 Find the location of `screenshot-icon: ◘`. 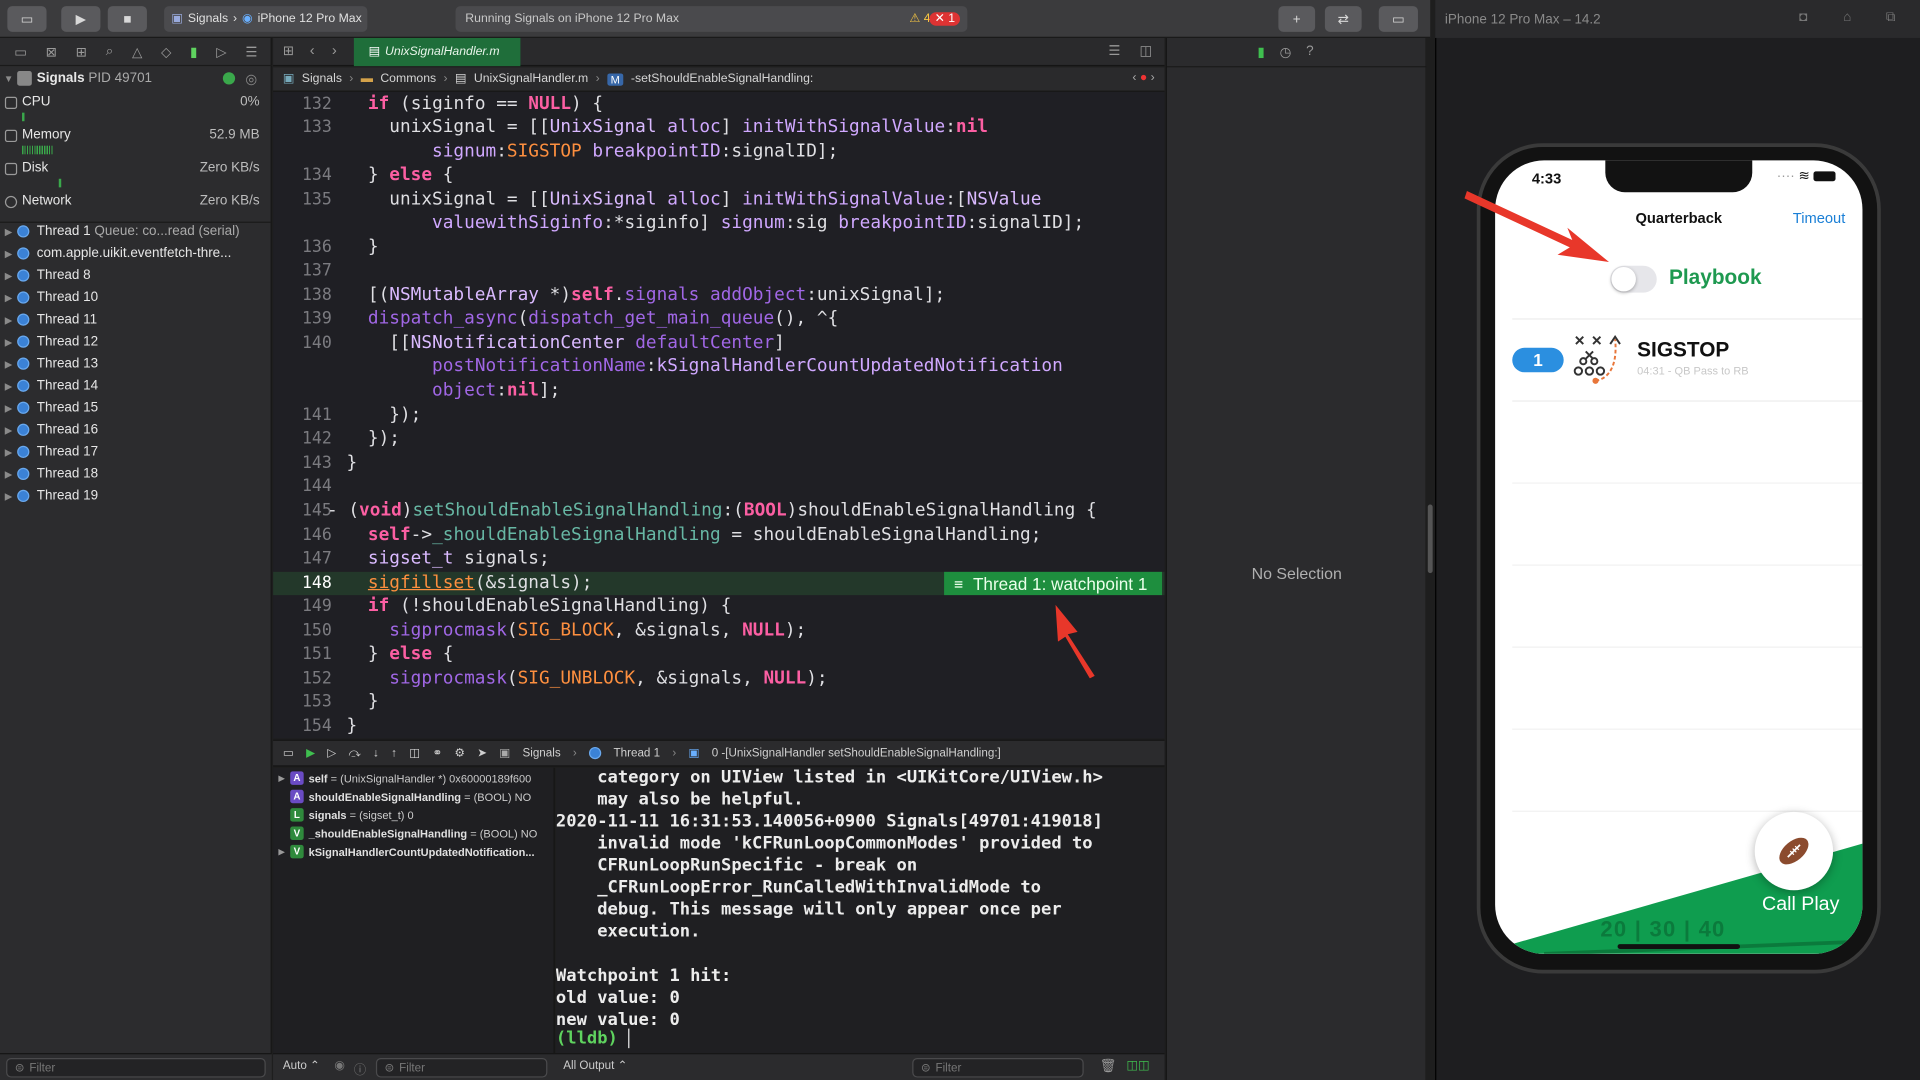

screenshot-icon: ◘ is located at coordinates (1803, 17).